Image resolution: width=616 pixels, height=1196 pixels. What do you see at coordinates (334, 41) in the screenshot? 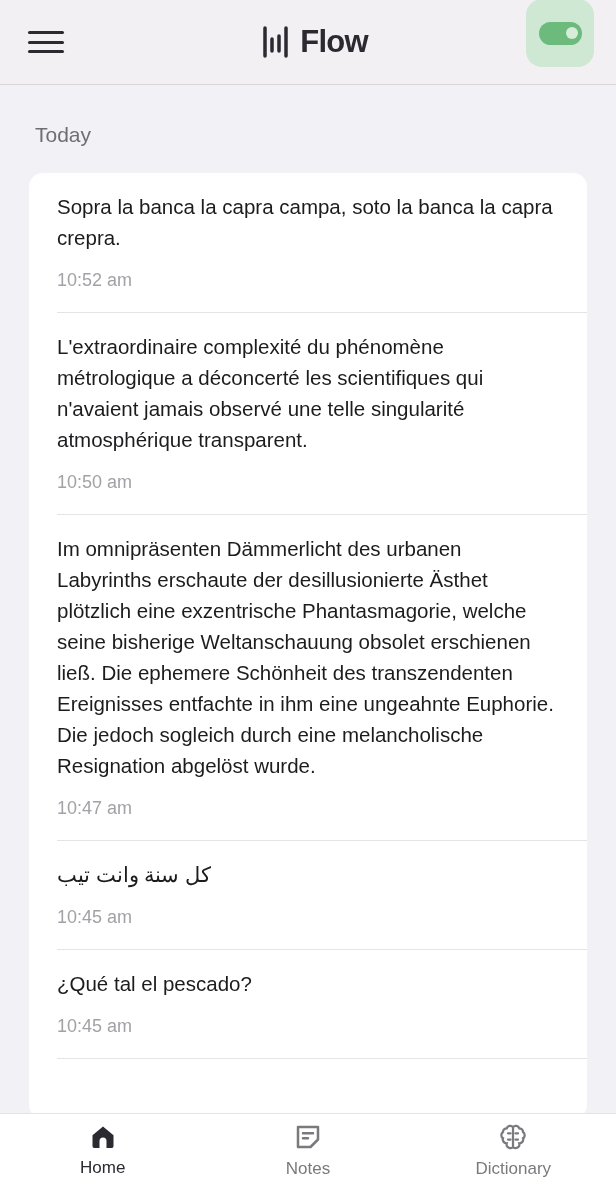
I see `app-logo-text: Flow` at bounding box center [334, 41].